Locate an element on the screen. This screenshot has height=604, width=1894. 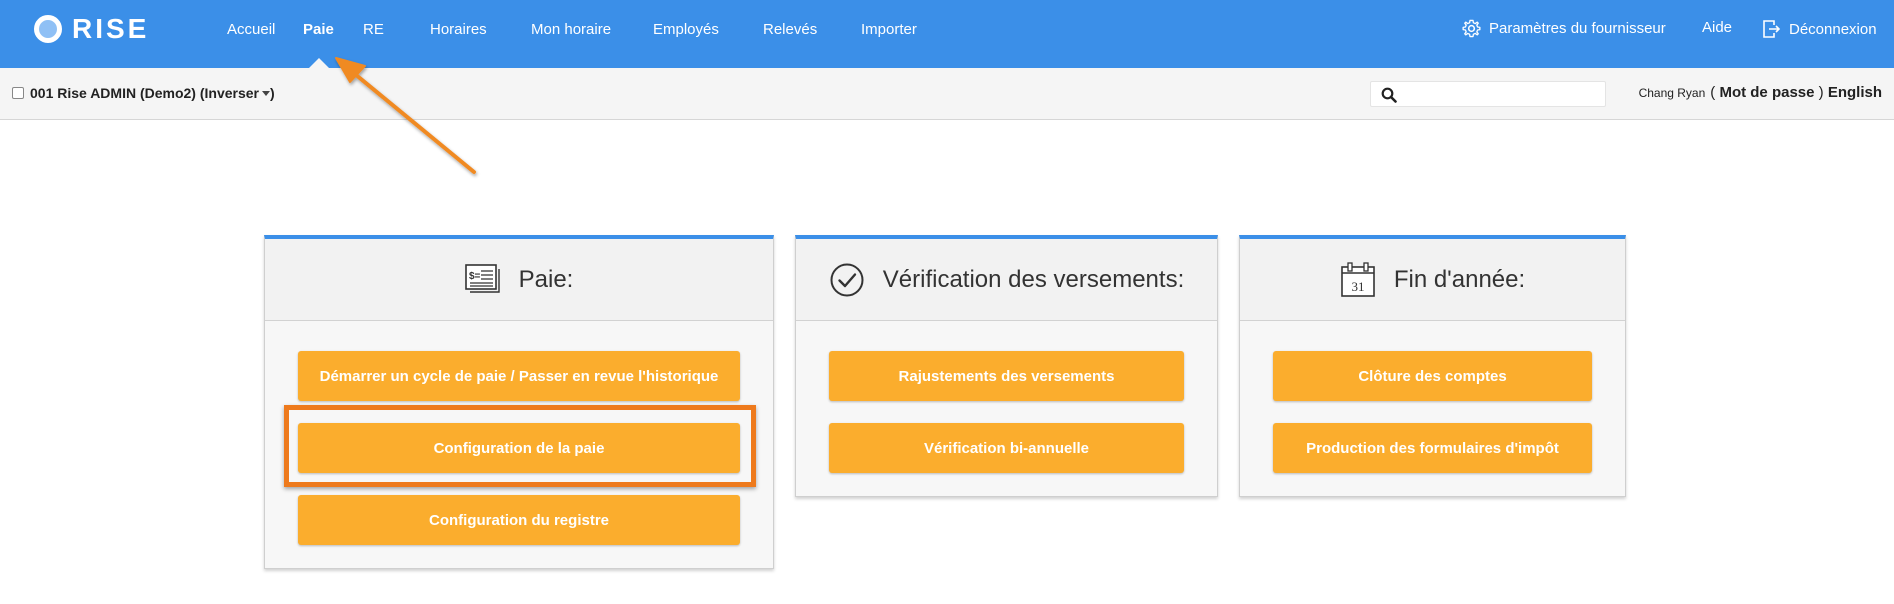
logout-link: Déconnexion is located at coordinates (1819, 29).